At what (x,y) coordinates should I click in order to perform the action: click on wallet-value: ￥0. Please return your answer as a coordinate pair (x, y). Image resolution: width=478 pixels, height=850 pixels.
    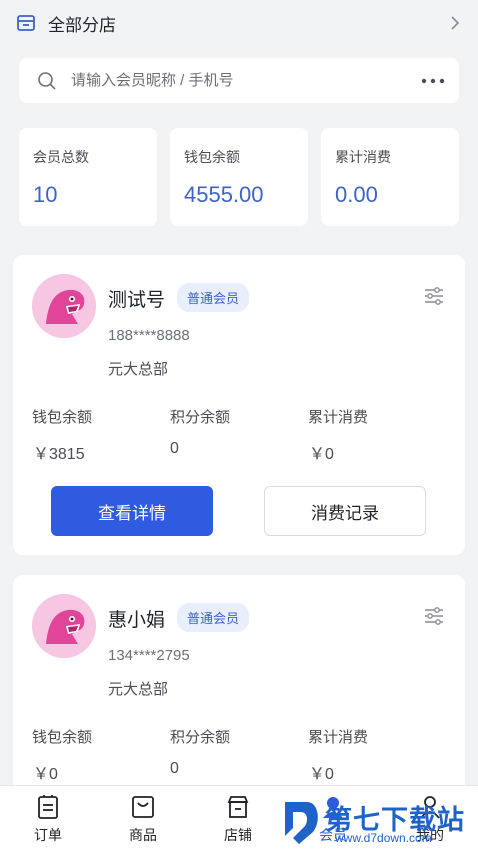
    Looking at the image, I should click on (45, 774).